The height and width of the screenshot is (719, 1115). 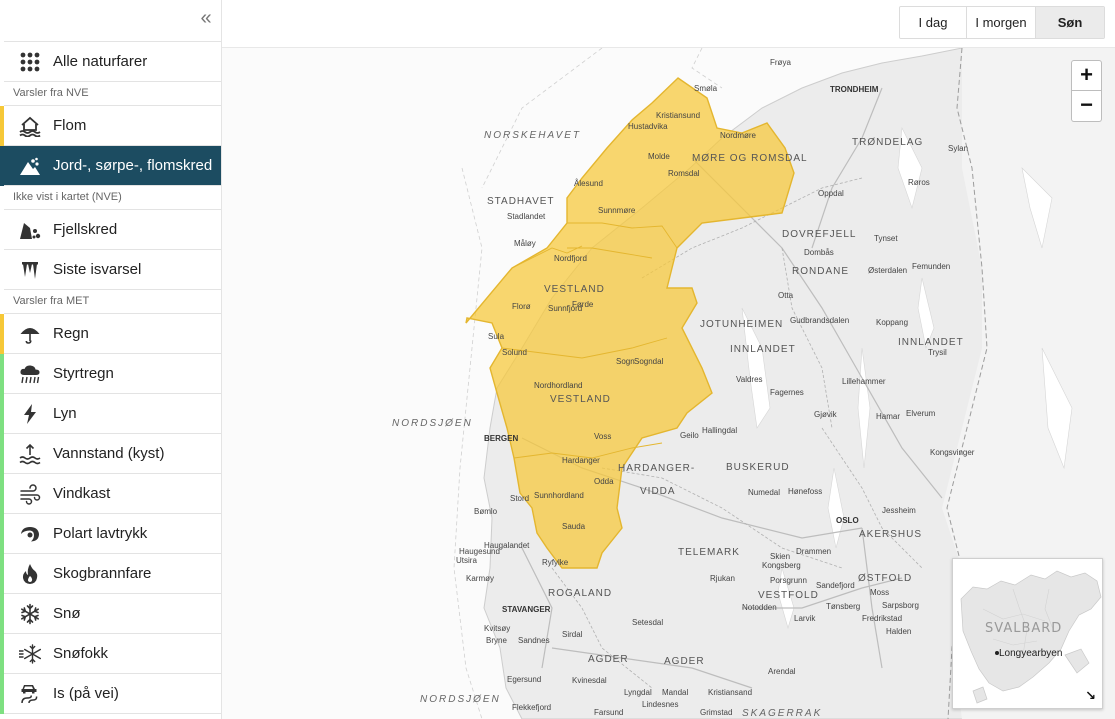 I want to click on map-label: Kongsberg, so click(x=781, y=565).